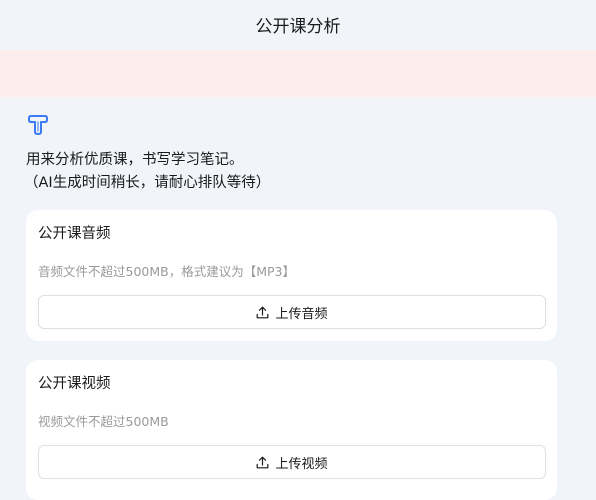 The height and width of the screenshot is (500, 596). I want to click on audio-card-title: 公开课音频, so click(74, 234).